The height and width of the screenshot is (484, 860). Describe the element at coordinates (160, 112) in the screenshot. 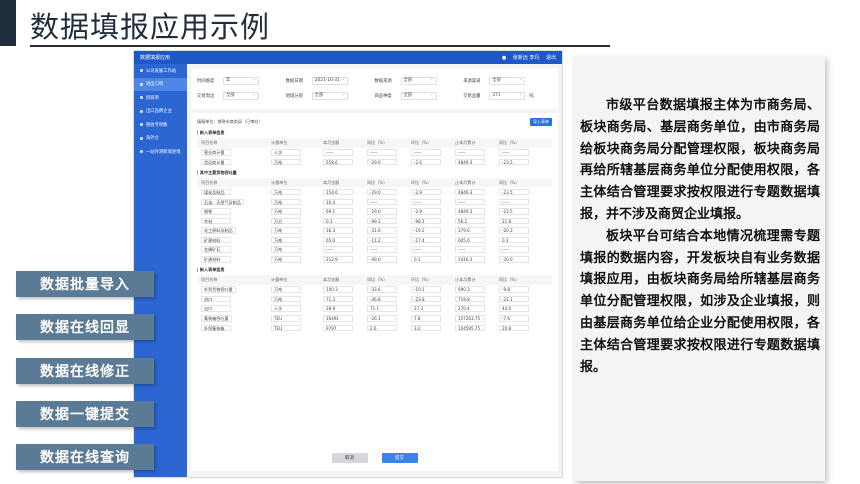

I see `sidebar-item: 出口品牌企业` at that location.